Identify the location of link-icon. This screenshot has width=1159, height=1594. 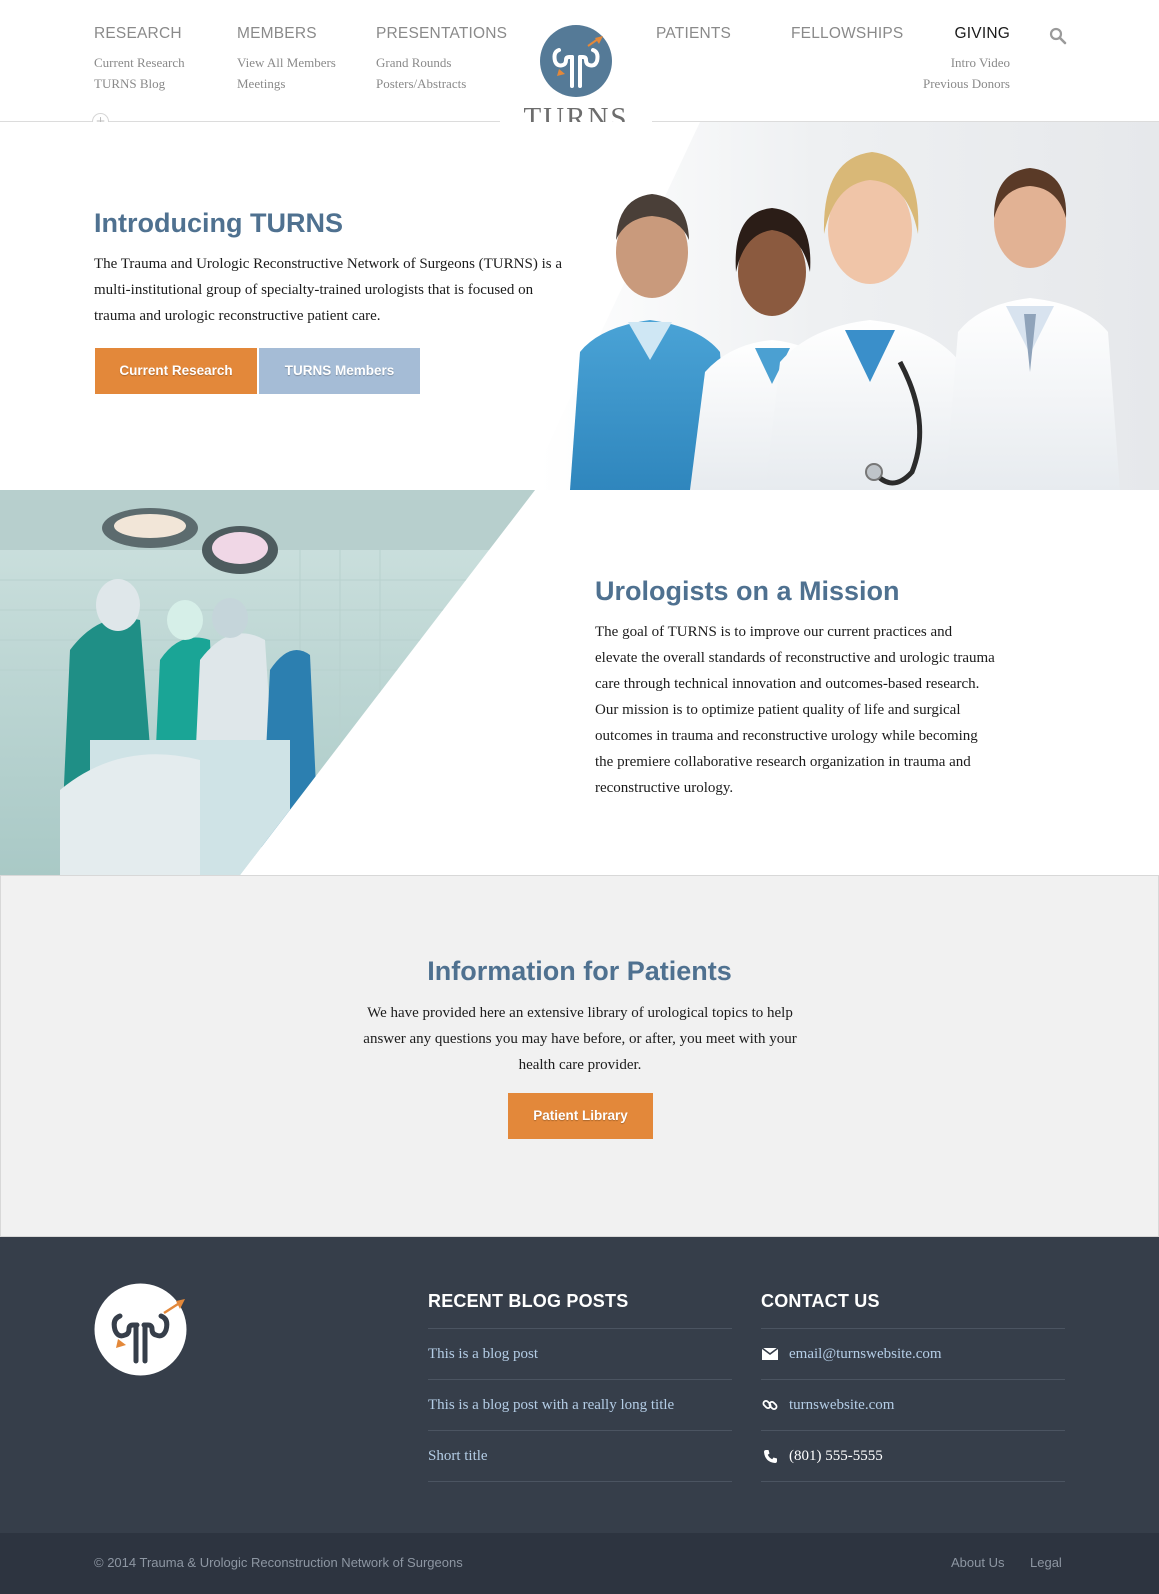
(770, 1405).